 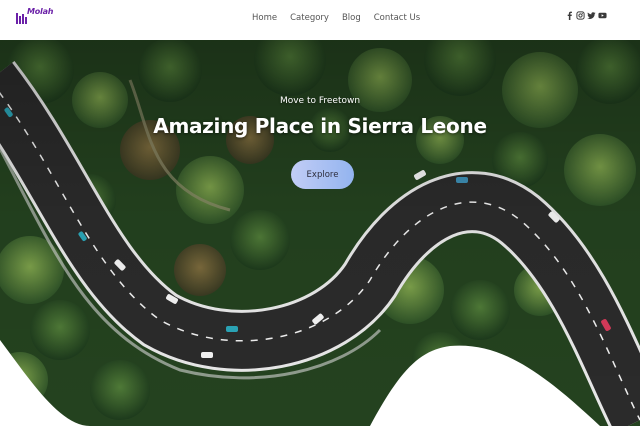 I want to click on nav-link-home: Home, so click(x=264, y=18).